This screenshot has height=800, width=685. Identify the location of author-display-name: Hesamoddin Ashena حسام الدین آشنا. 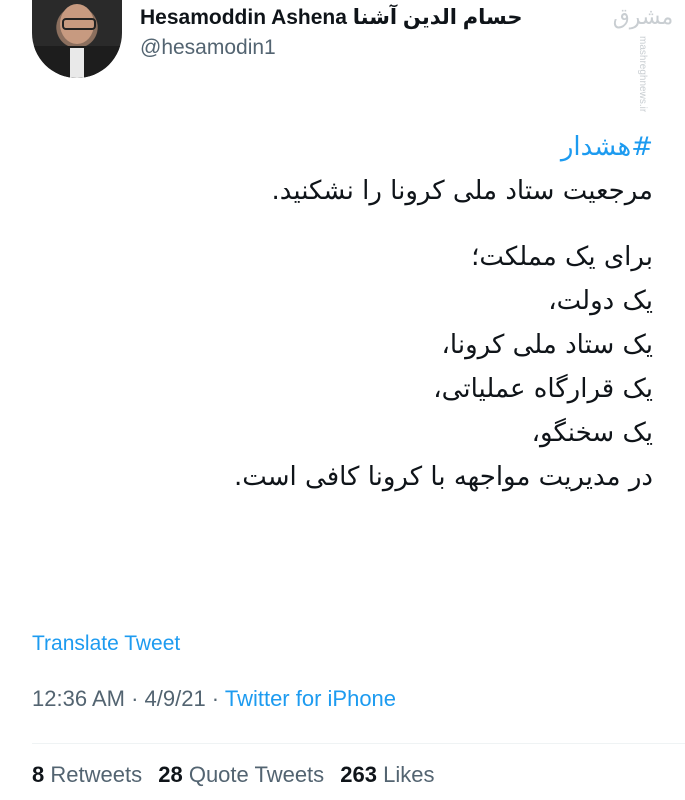
(331, 17).